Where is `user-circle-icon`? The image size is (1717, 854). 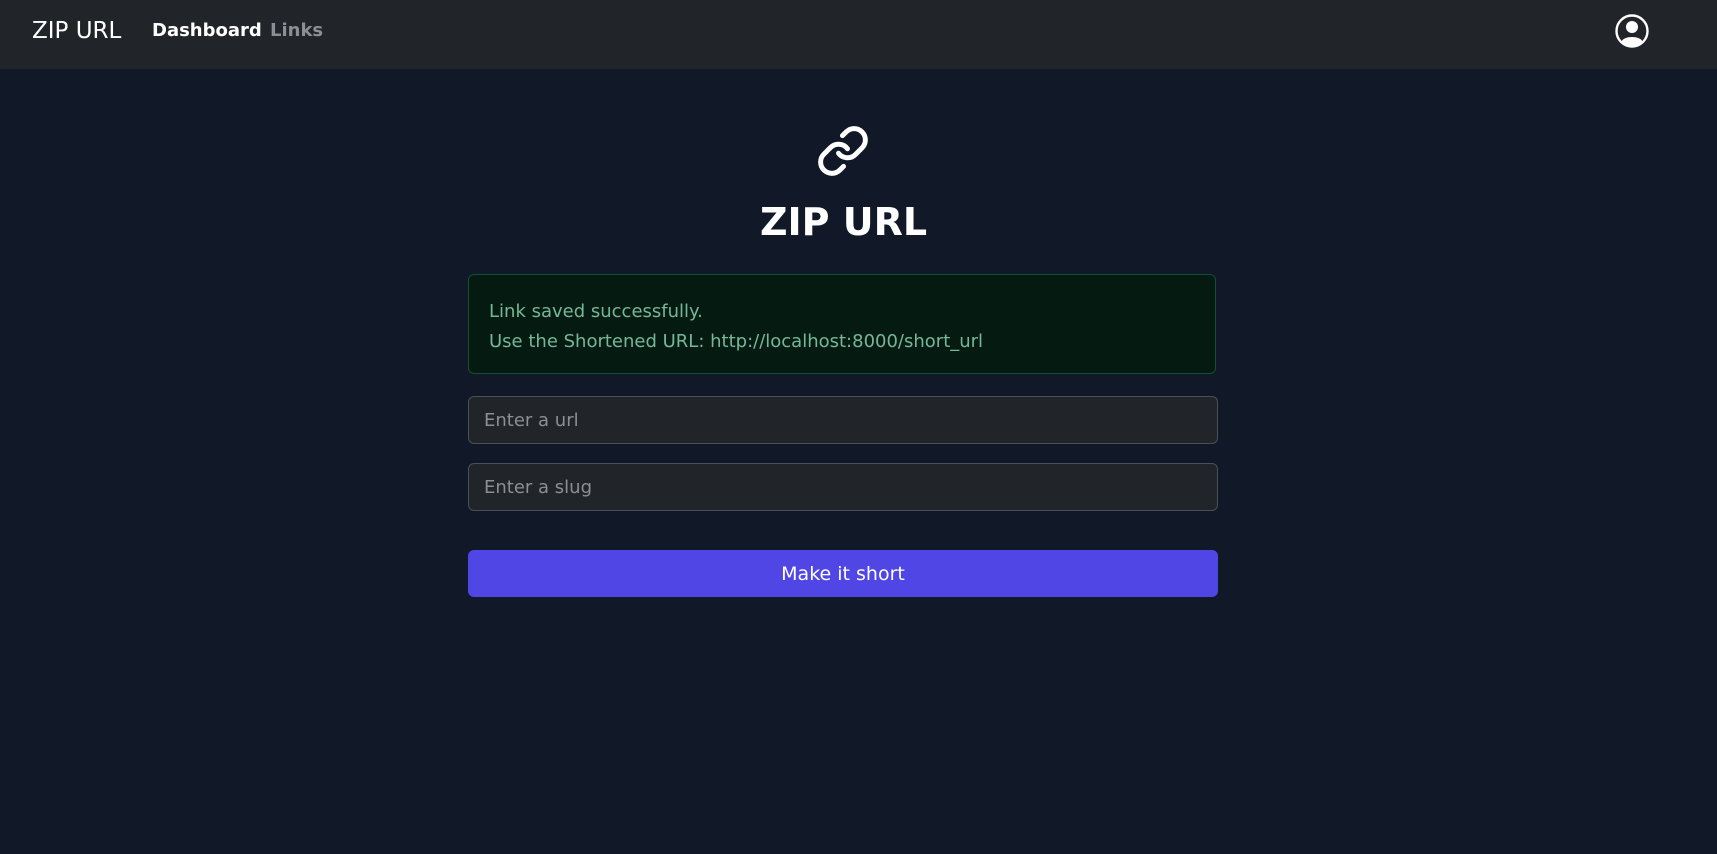
user-circle-icon is located at coordinates (1632, 31).